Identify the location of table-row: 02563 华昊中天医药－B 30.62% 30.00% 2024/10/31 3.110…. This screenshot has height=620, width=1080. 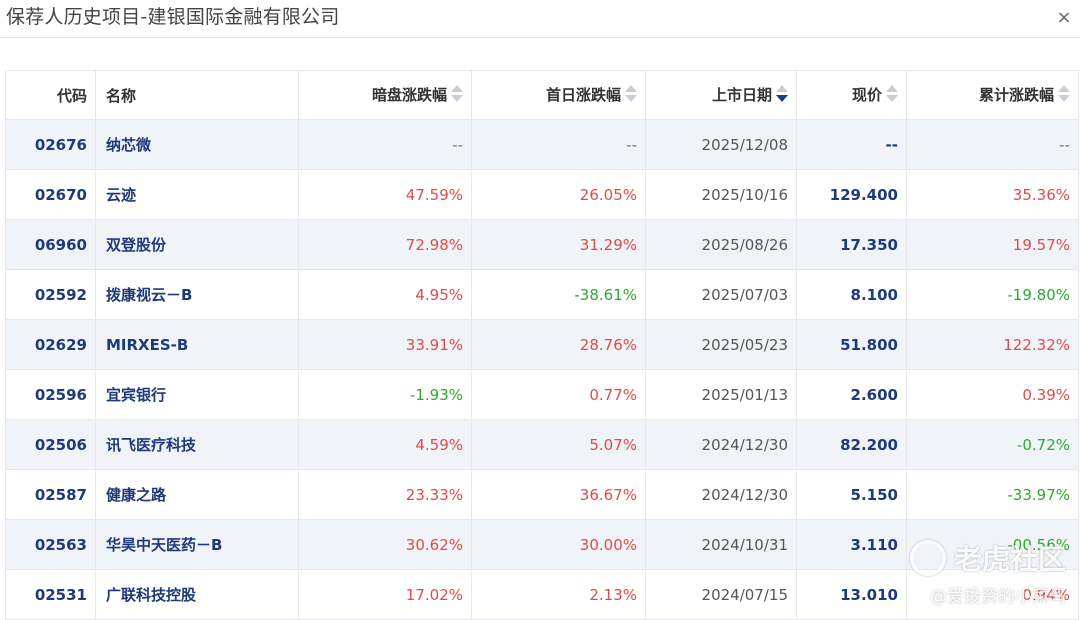
(542, 544).